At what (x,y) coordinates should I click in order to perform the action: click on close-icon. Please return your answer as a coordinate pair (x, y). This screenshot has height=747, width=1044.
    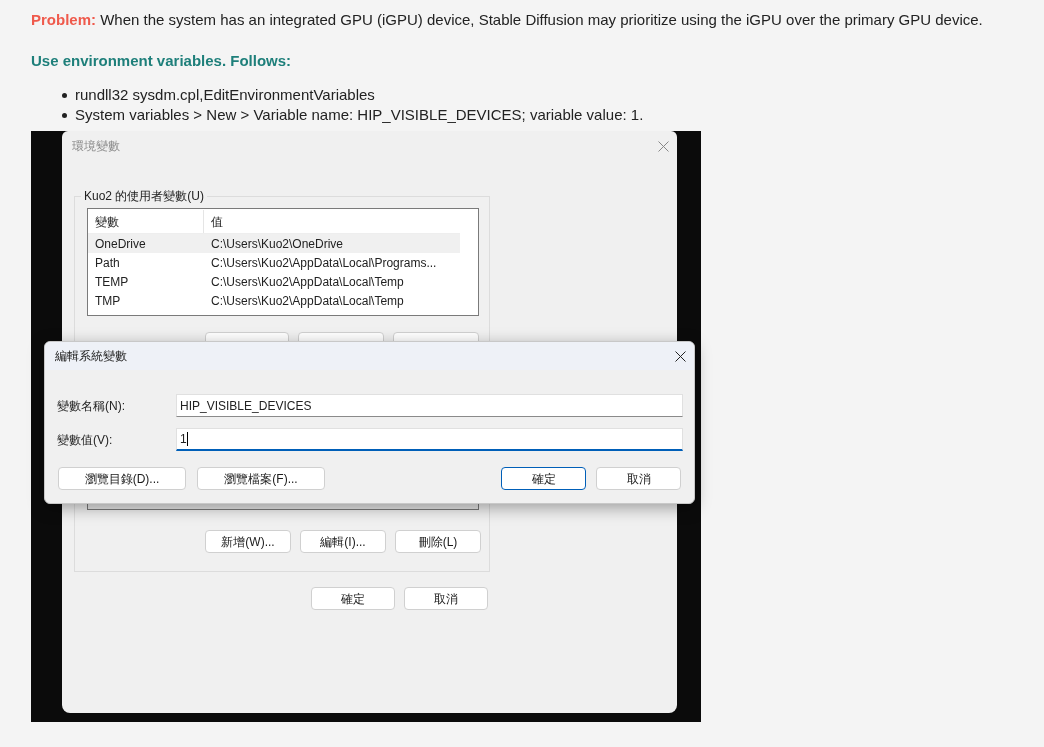
    Looking at the image, I should click on (680, 356).